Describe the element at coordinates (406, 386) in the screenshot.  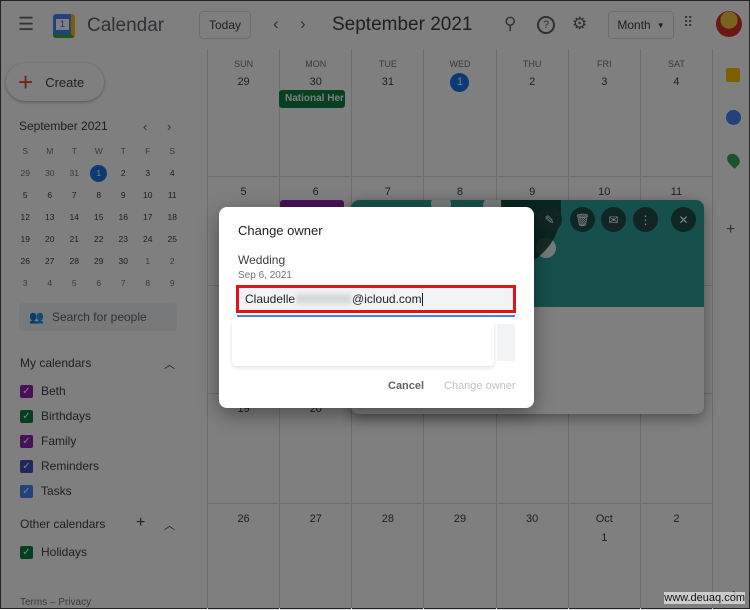
I see `cancel-button: Cancel` at that location.